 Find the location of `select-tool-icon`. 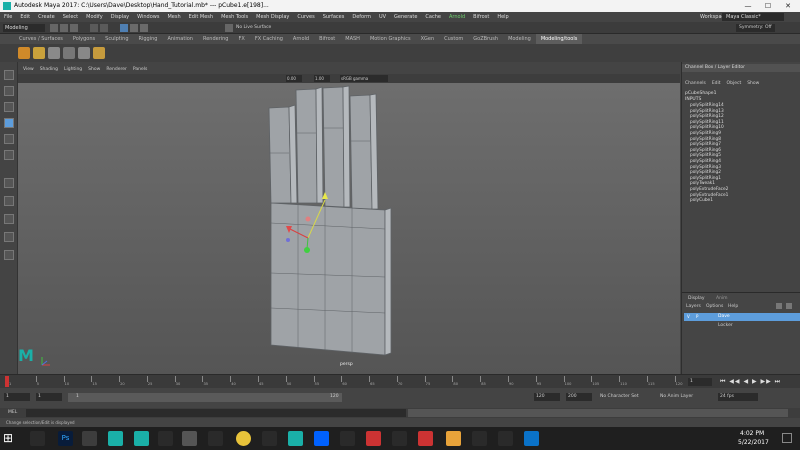

select-tool-icon is located at coordinates (9, 75).